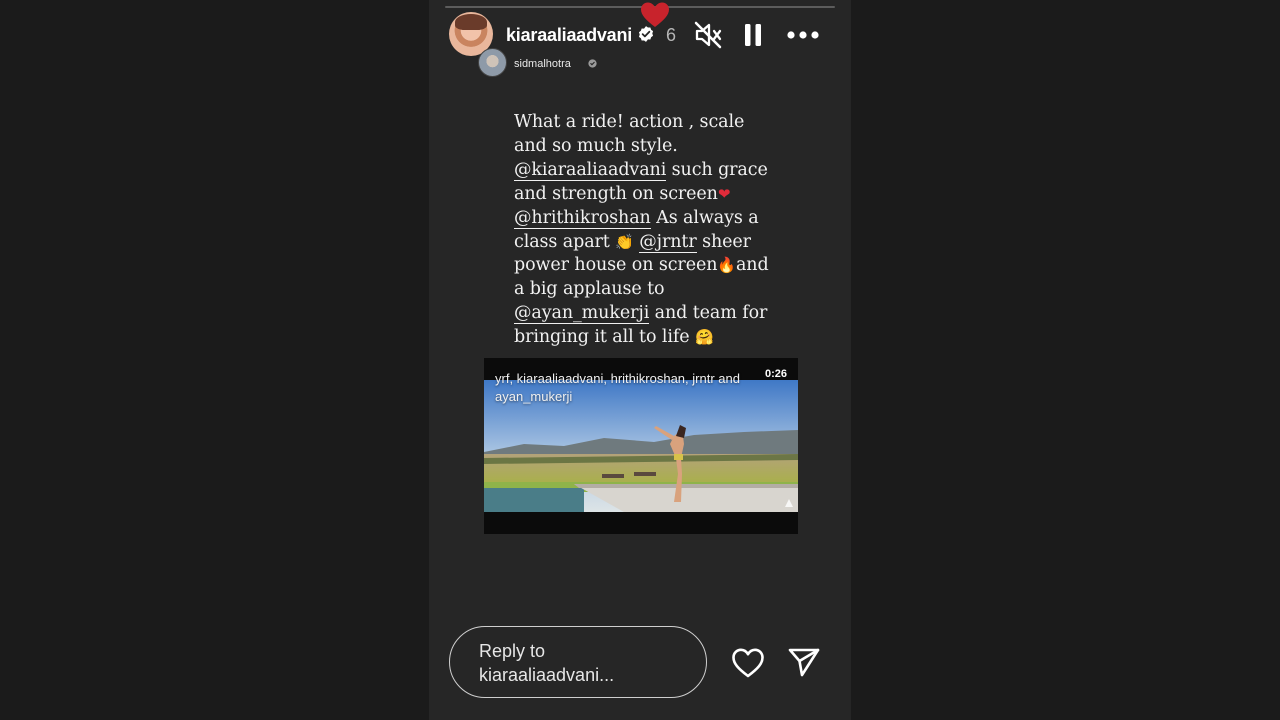  I want to click on caption-line: and strength on screen❤, so click(651, 195).